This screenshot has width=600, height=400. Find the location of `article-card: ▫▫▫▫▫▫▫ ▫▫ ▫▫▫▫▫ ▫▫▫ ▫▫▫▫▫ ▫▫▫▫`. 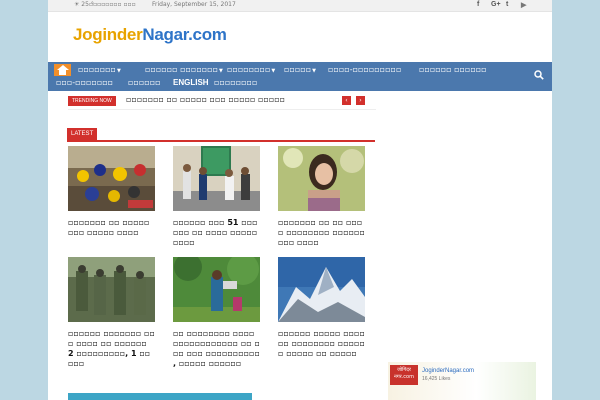

article-card: ▫▫▫▫▫▫▫ ▫▫ ▫▫▫▫▫ ▫▫▫ ▫▫▫▫▫ ▫▫▫▫ is located at coordinates (111, 192).